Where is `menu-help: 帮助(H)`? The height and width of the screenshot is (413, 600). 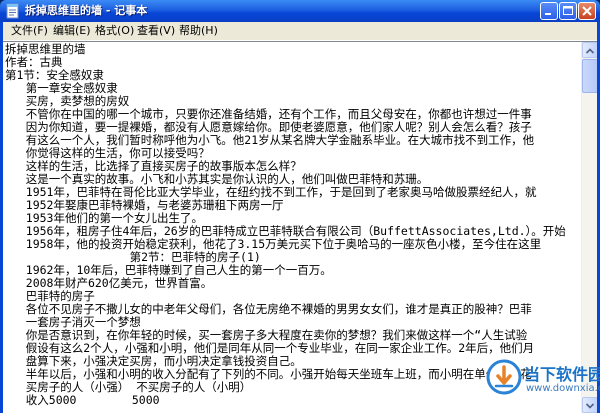
menu-help: 帮助(H) is located at coordinates (198, 31).